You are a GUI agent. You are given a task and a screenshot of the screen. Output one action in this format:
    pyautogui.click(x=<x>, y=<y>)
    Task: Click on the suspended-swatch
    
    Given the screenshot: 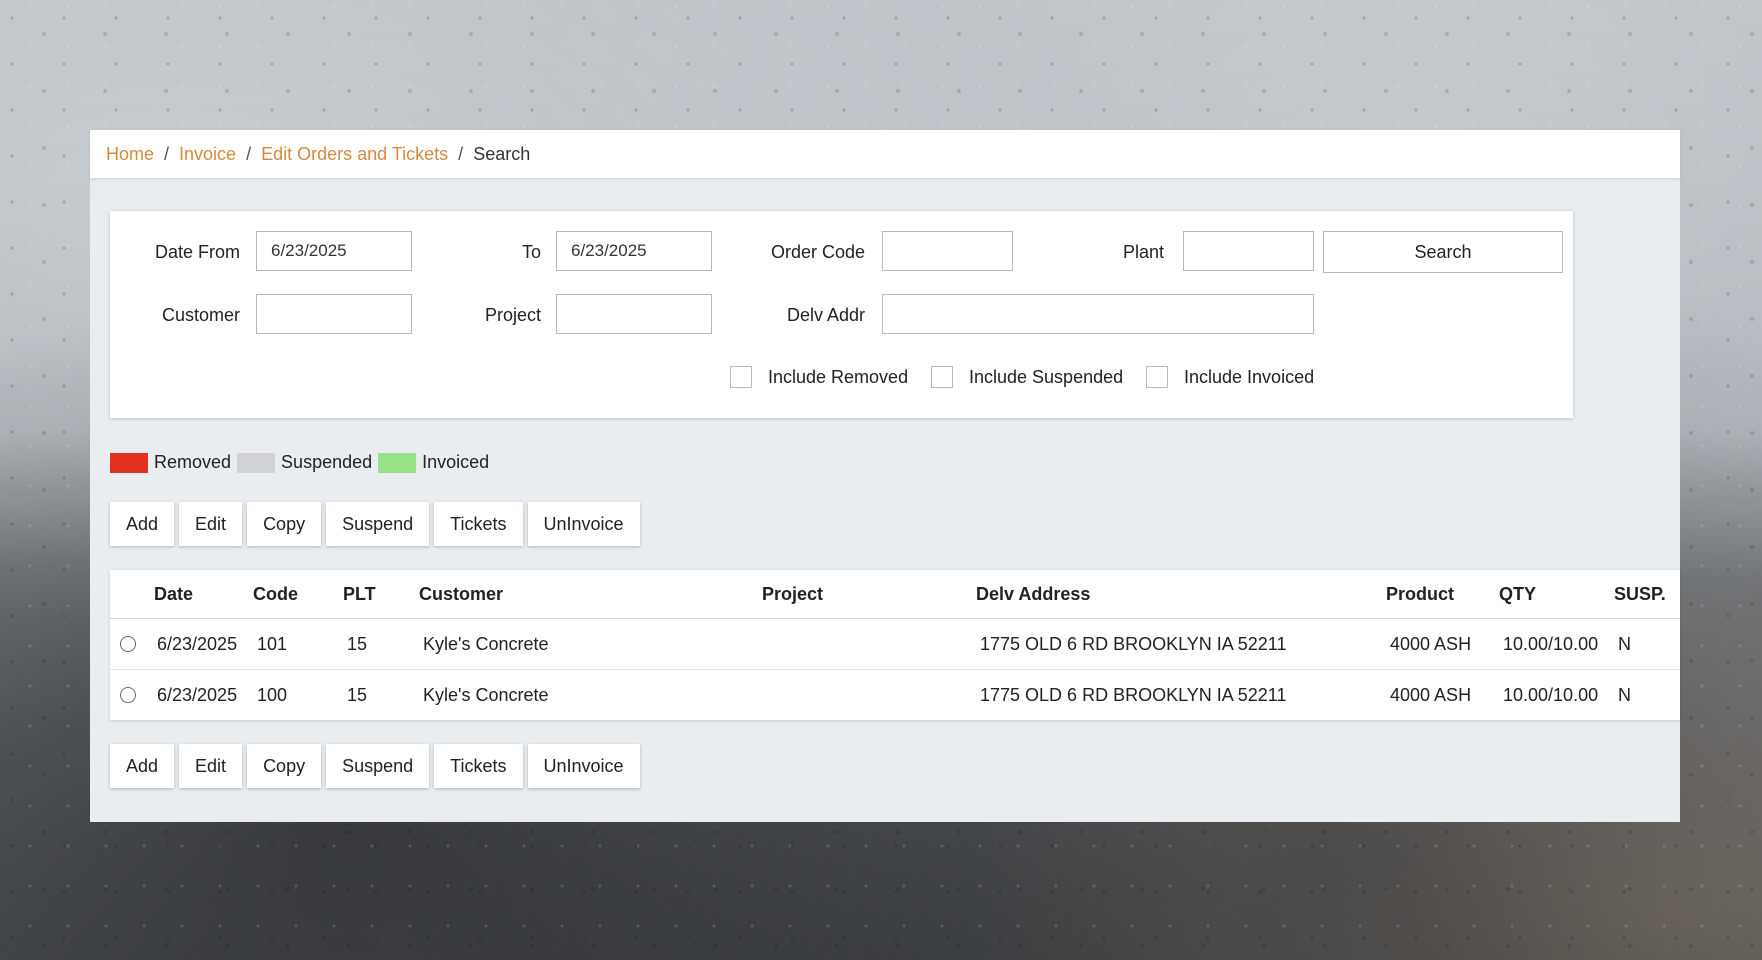 What is the action you would take?
    pyautogui.click(x=256, y=462)
    